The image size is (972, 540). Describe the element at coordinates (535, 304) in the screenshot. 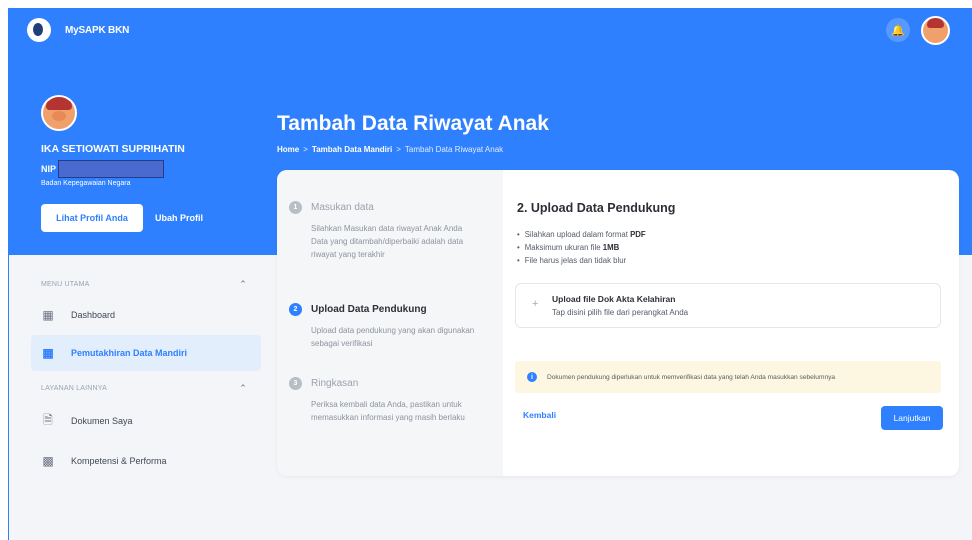

I see `plus-icon: +` at that location.